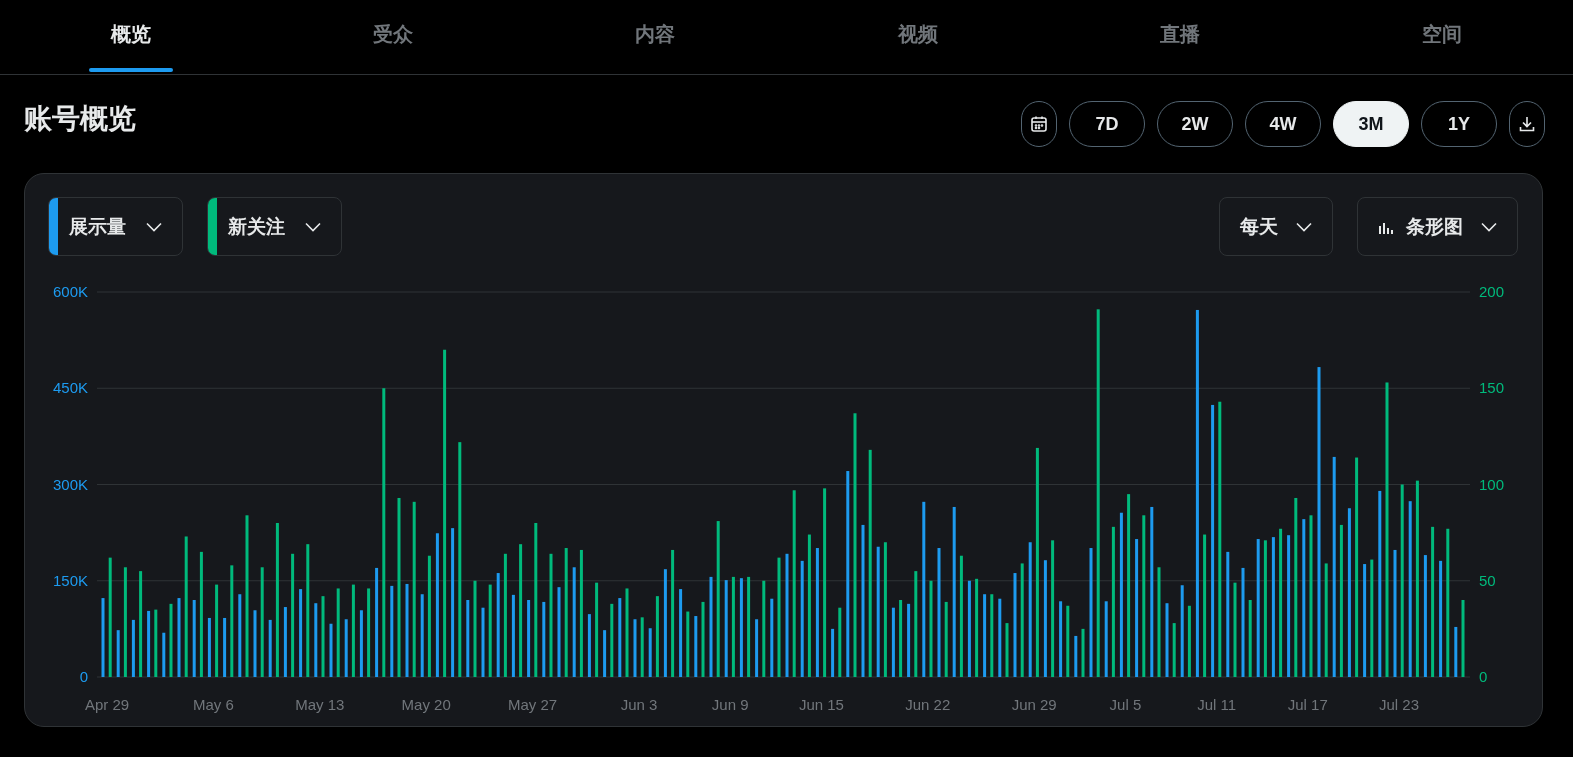 The width and height of the screenshot is (1573, 757). I want to click on axis-label: Jun 9, so click(730, 704).